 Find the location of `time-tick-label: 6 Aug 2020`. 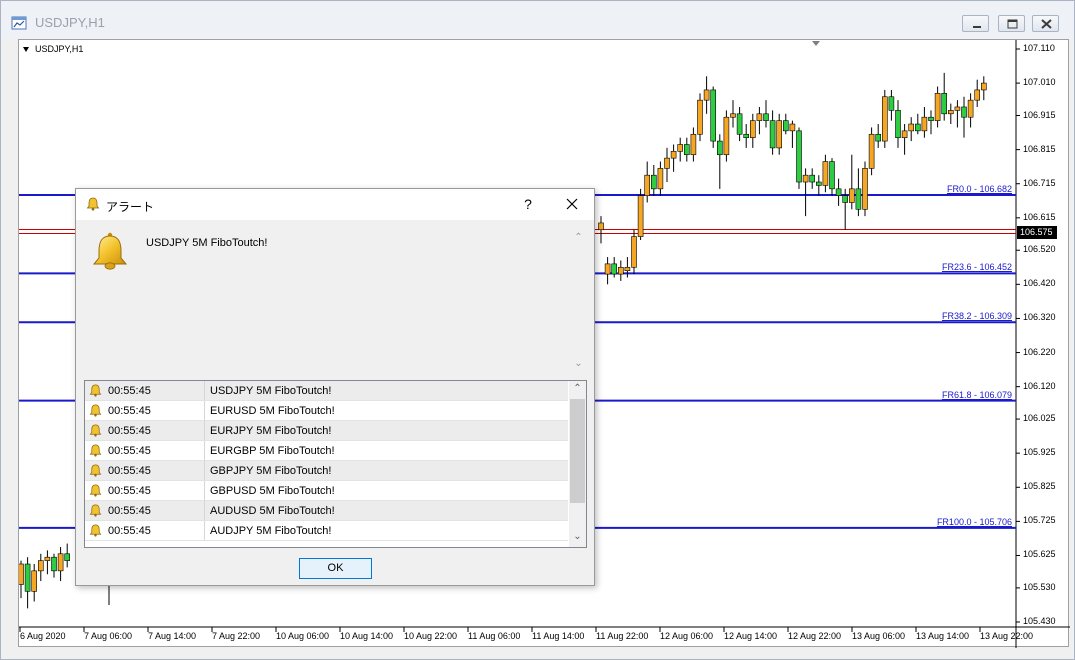

time-tick-label: 6 Aug 2020 is located at coordinates (43, 636).